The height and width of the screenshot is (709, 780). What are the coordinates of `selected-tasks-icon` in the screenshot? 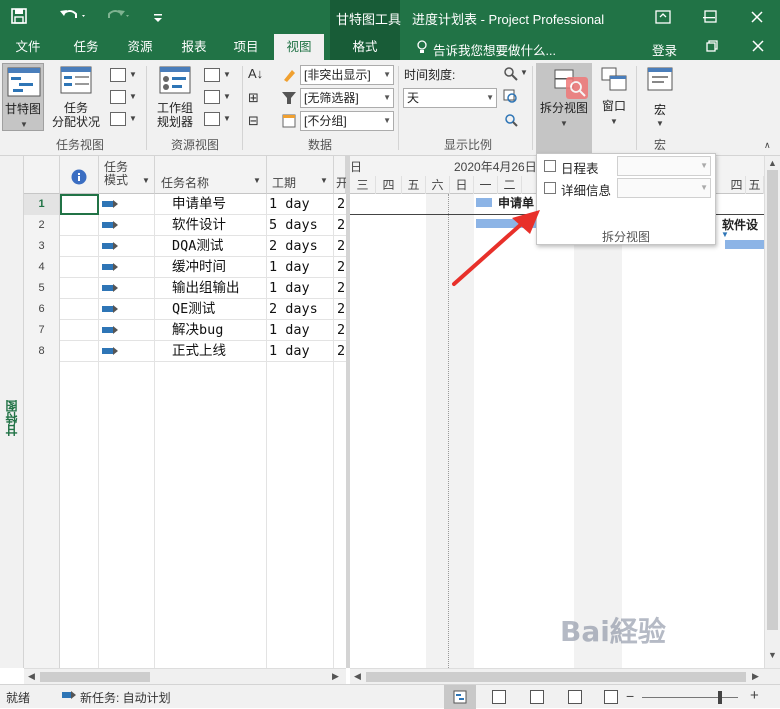 It's located at (511, 120).